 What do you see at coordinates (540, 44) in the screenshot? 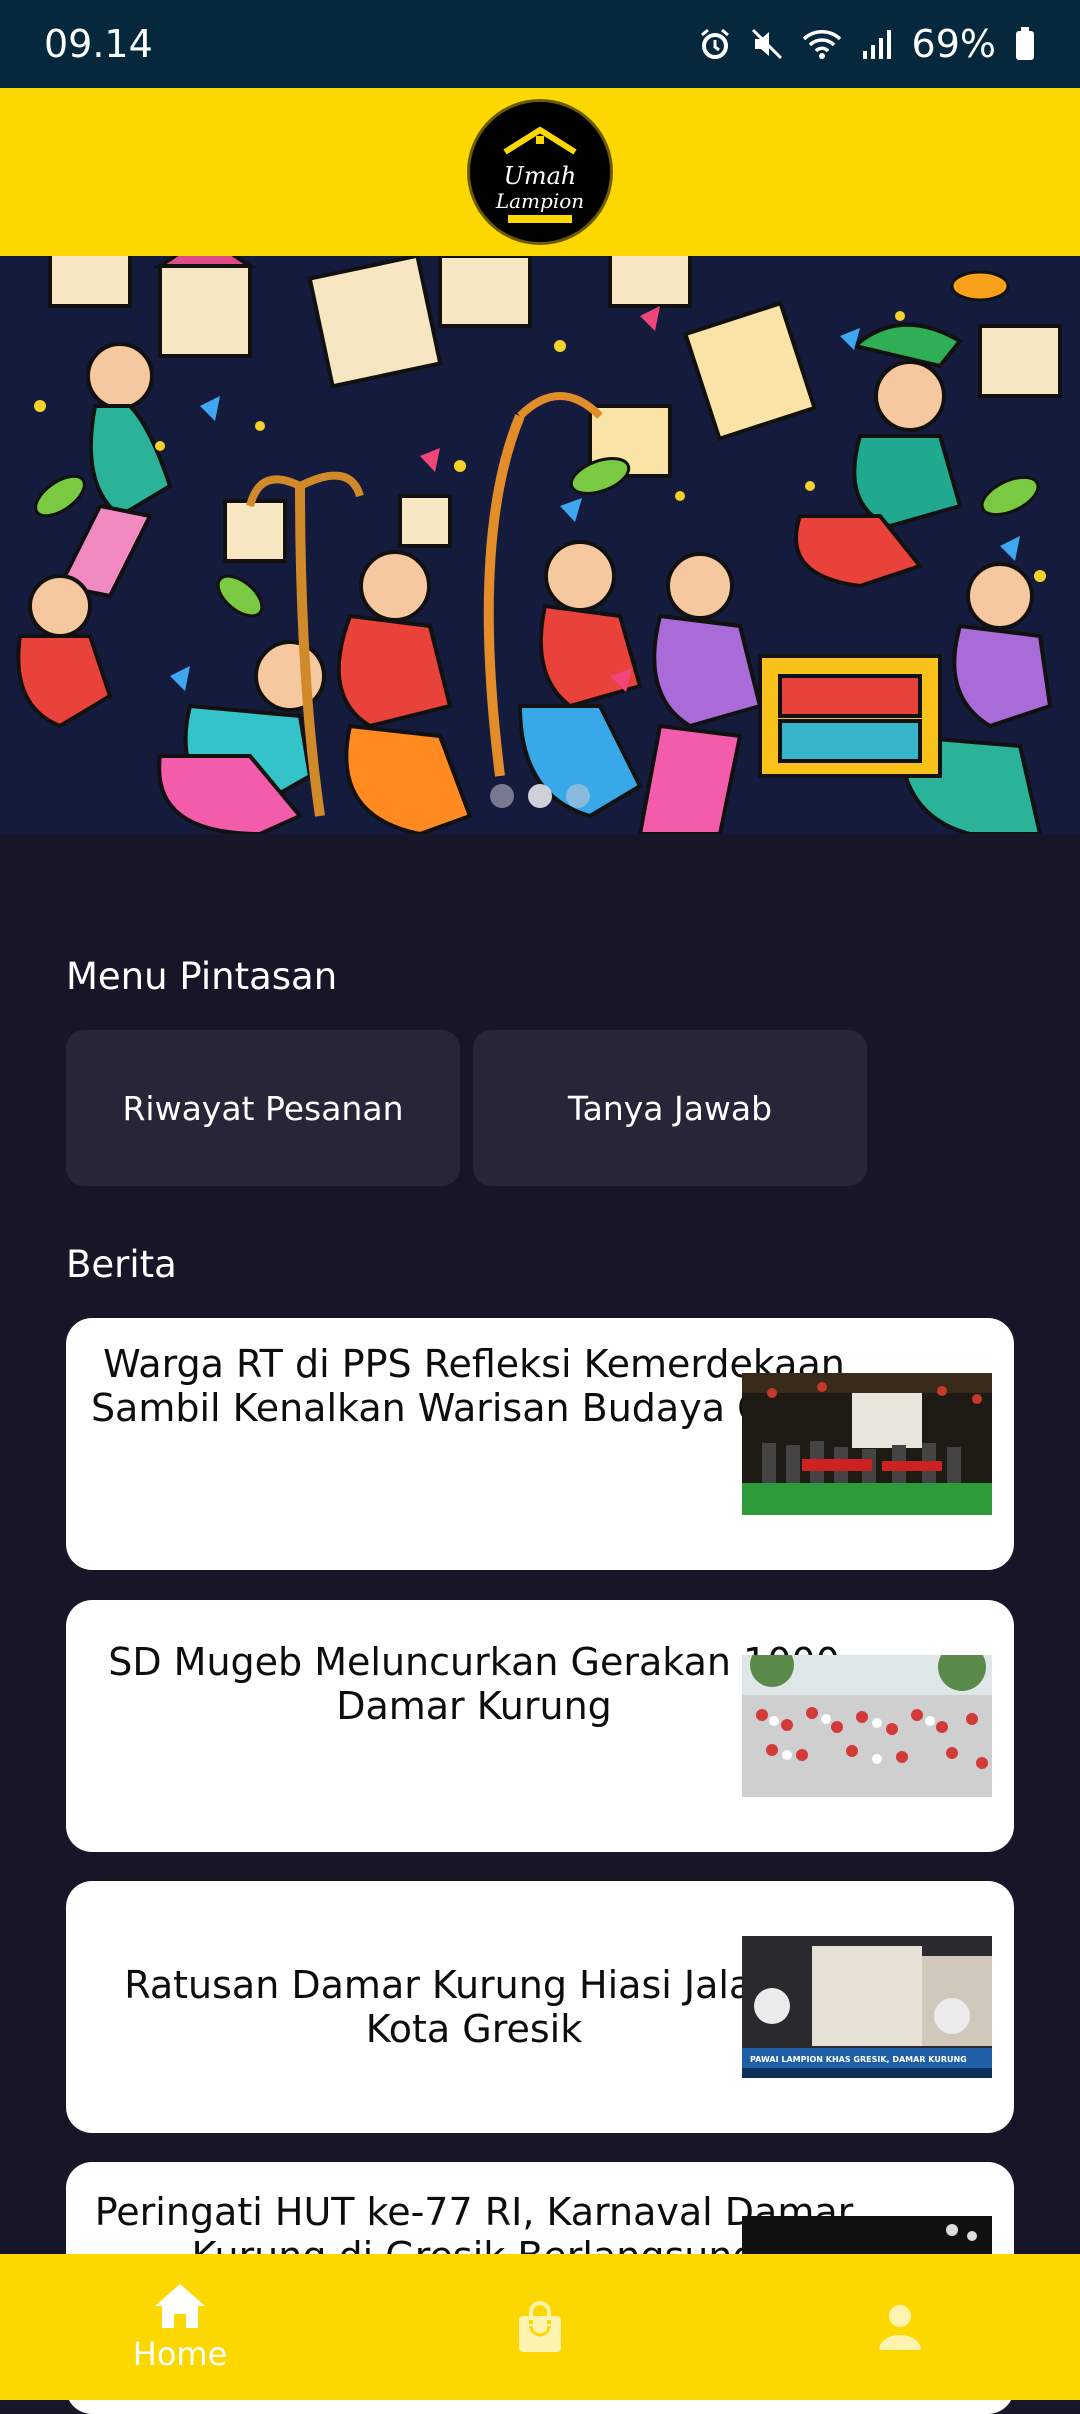
I see `status-bar: 09.14 69%` at bounding box center [540, 44].